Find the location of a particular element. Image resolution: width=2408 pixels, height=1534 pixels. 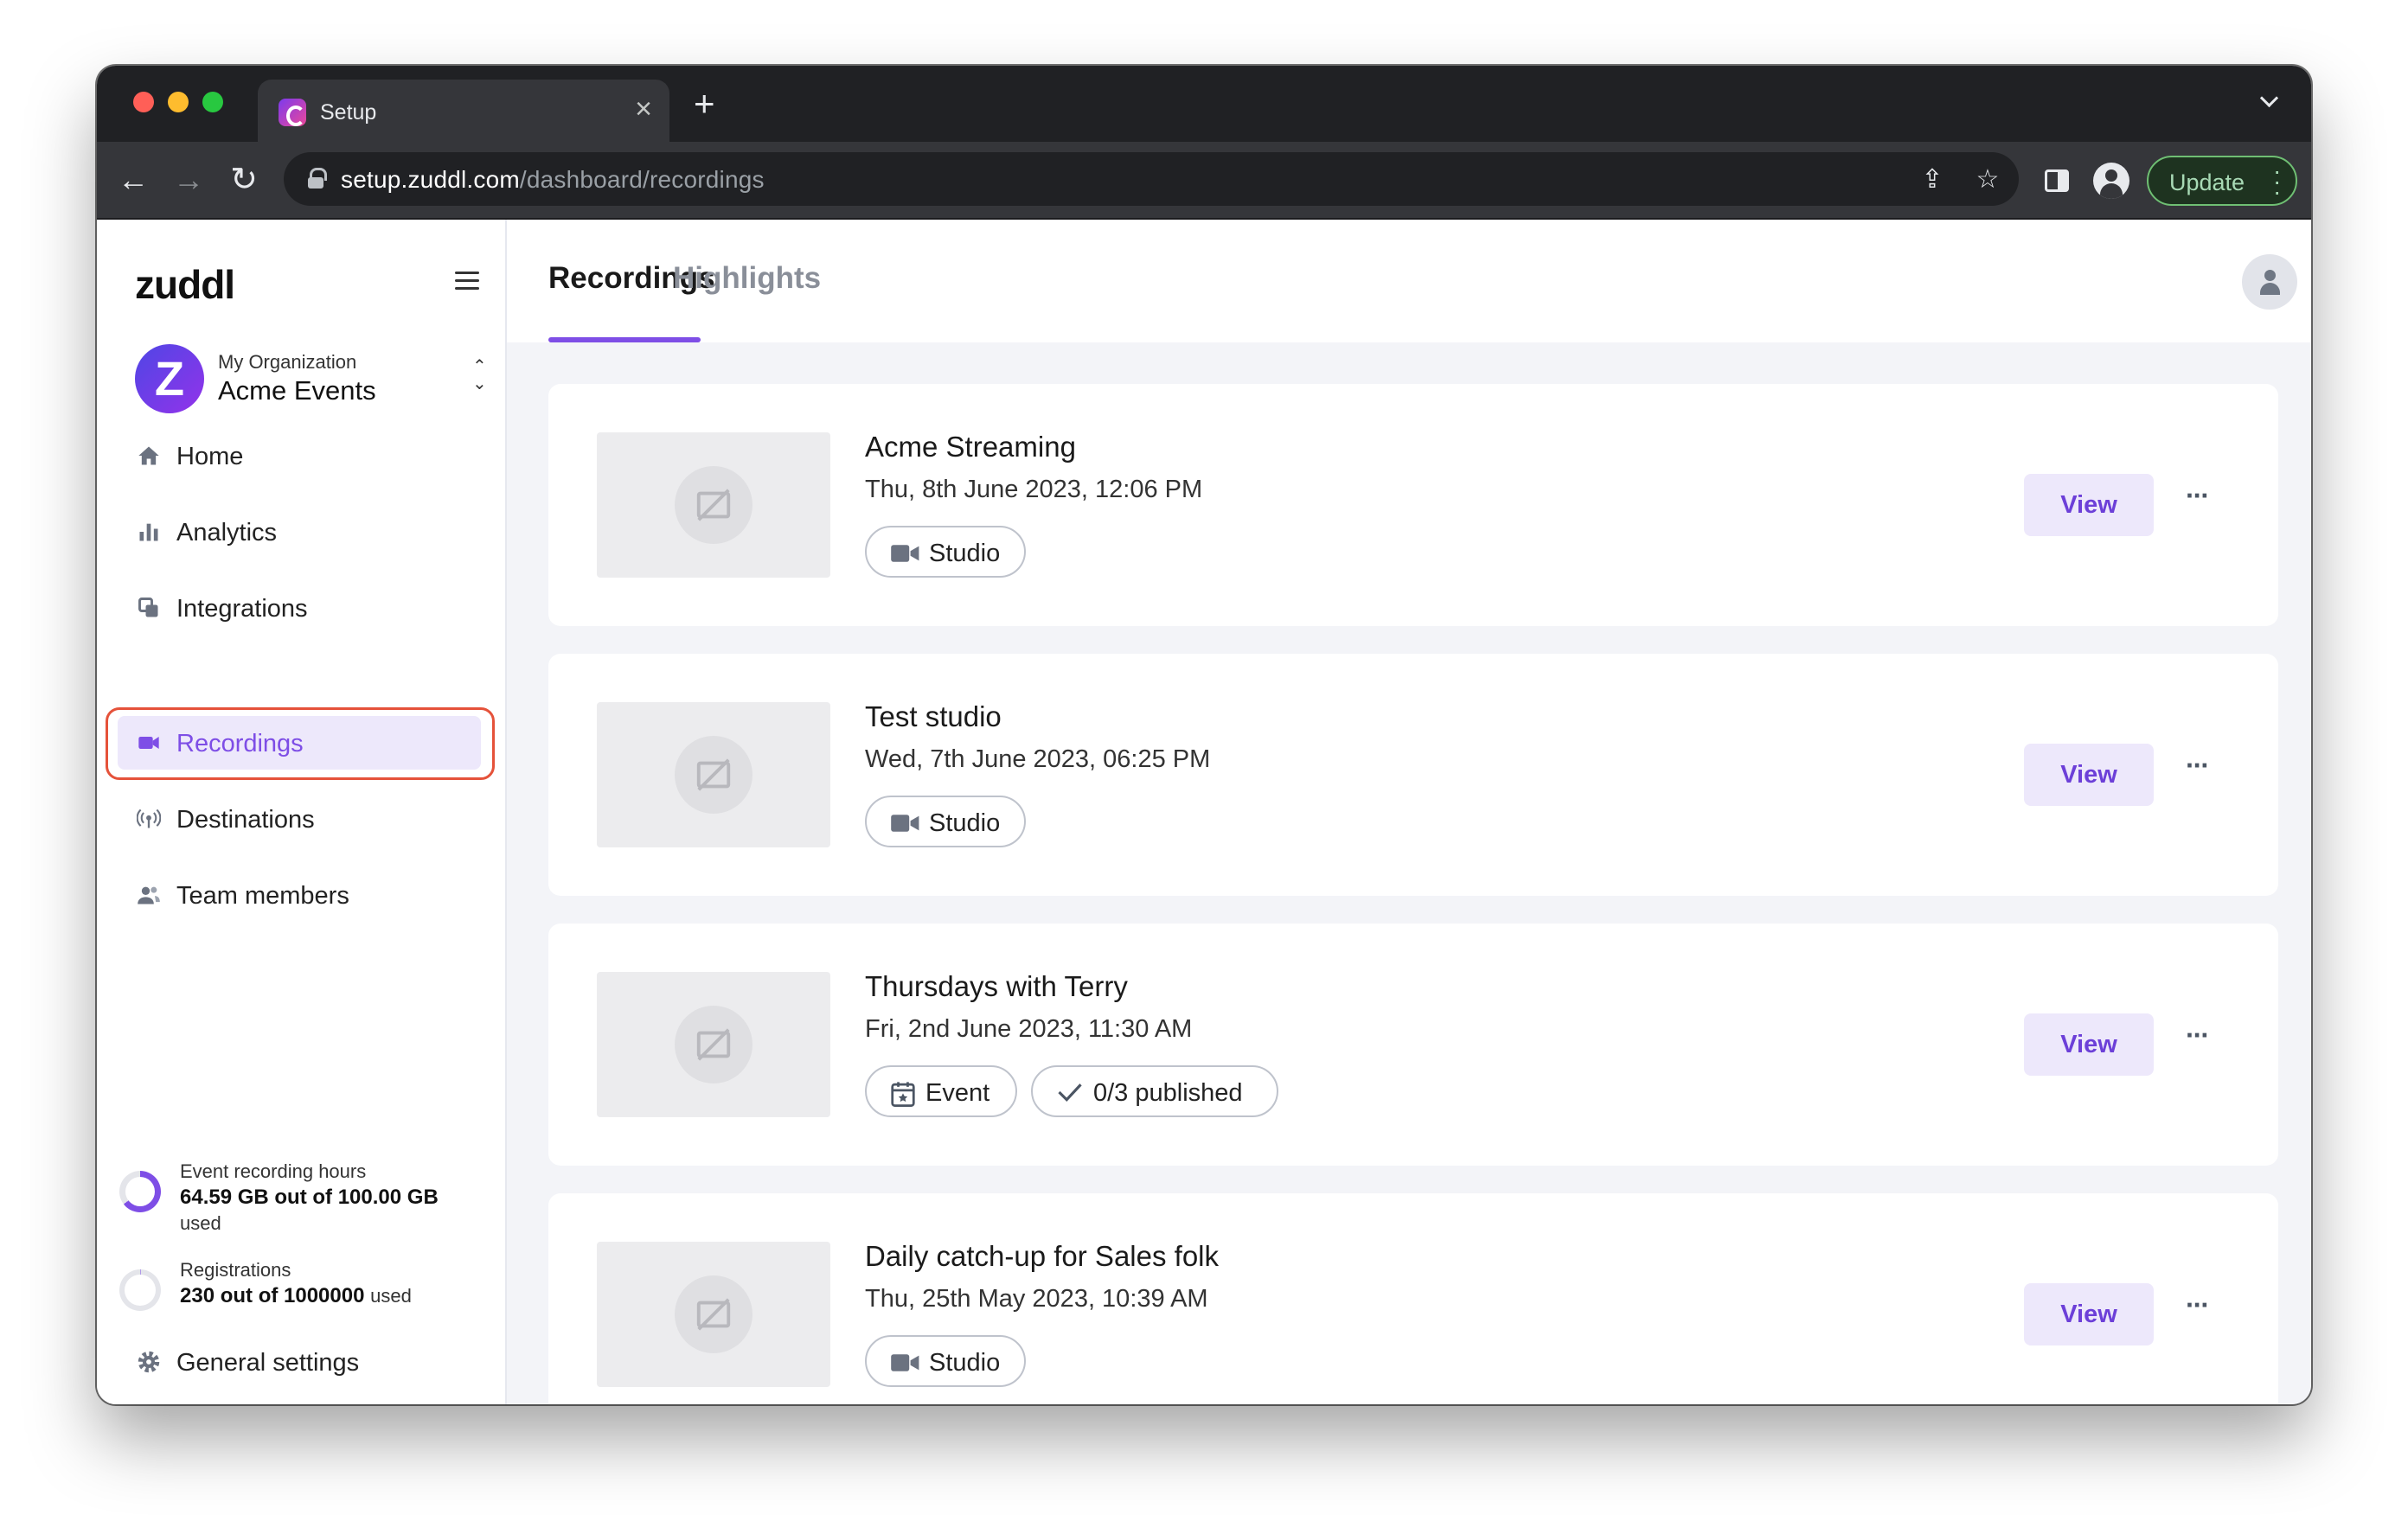

zuddl-logo: zuddl is located at coordinates (185, 284).